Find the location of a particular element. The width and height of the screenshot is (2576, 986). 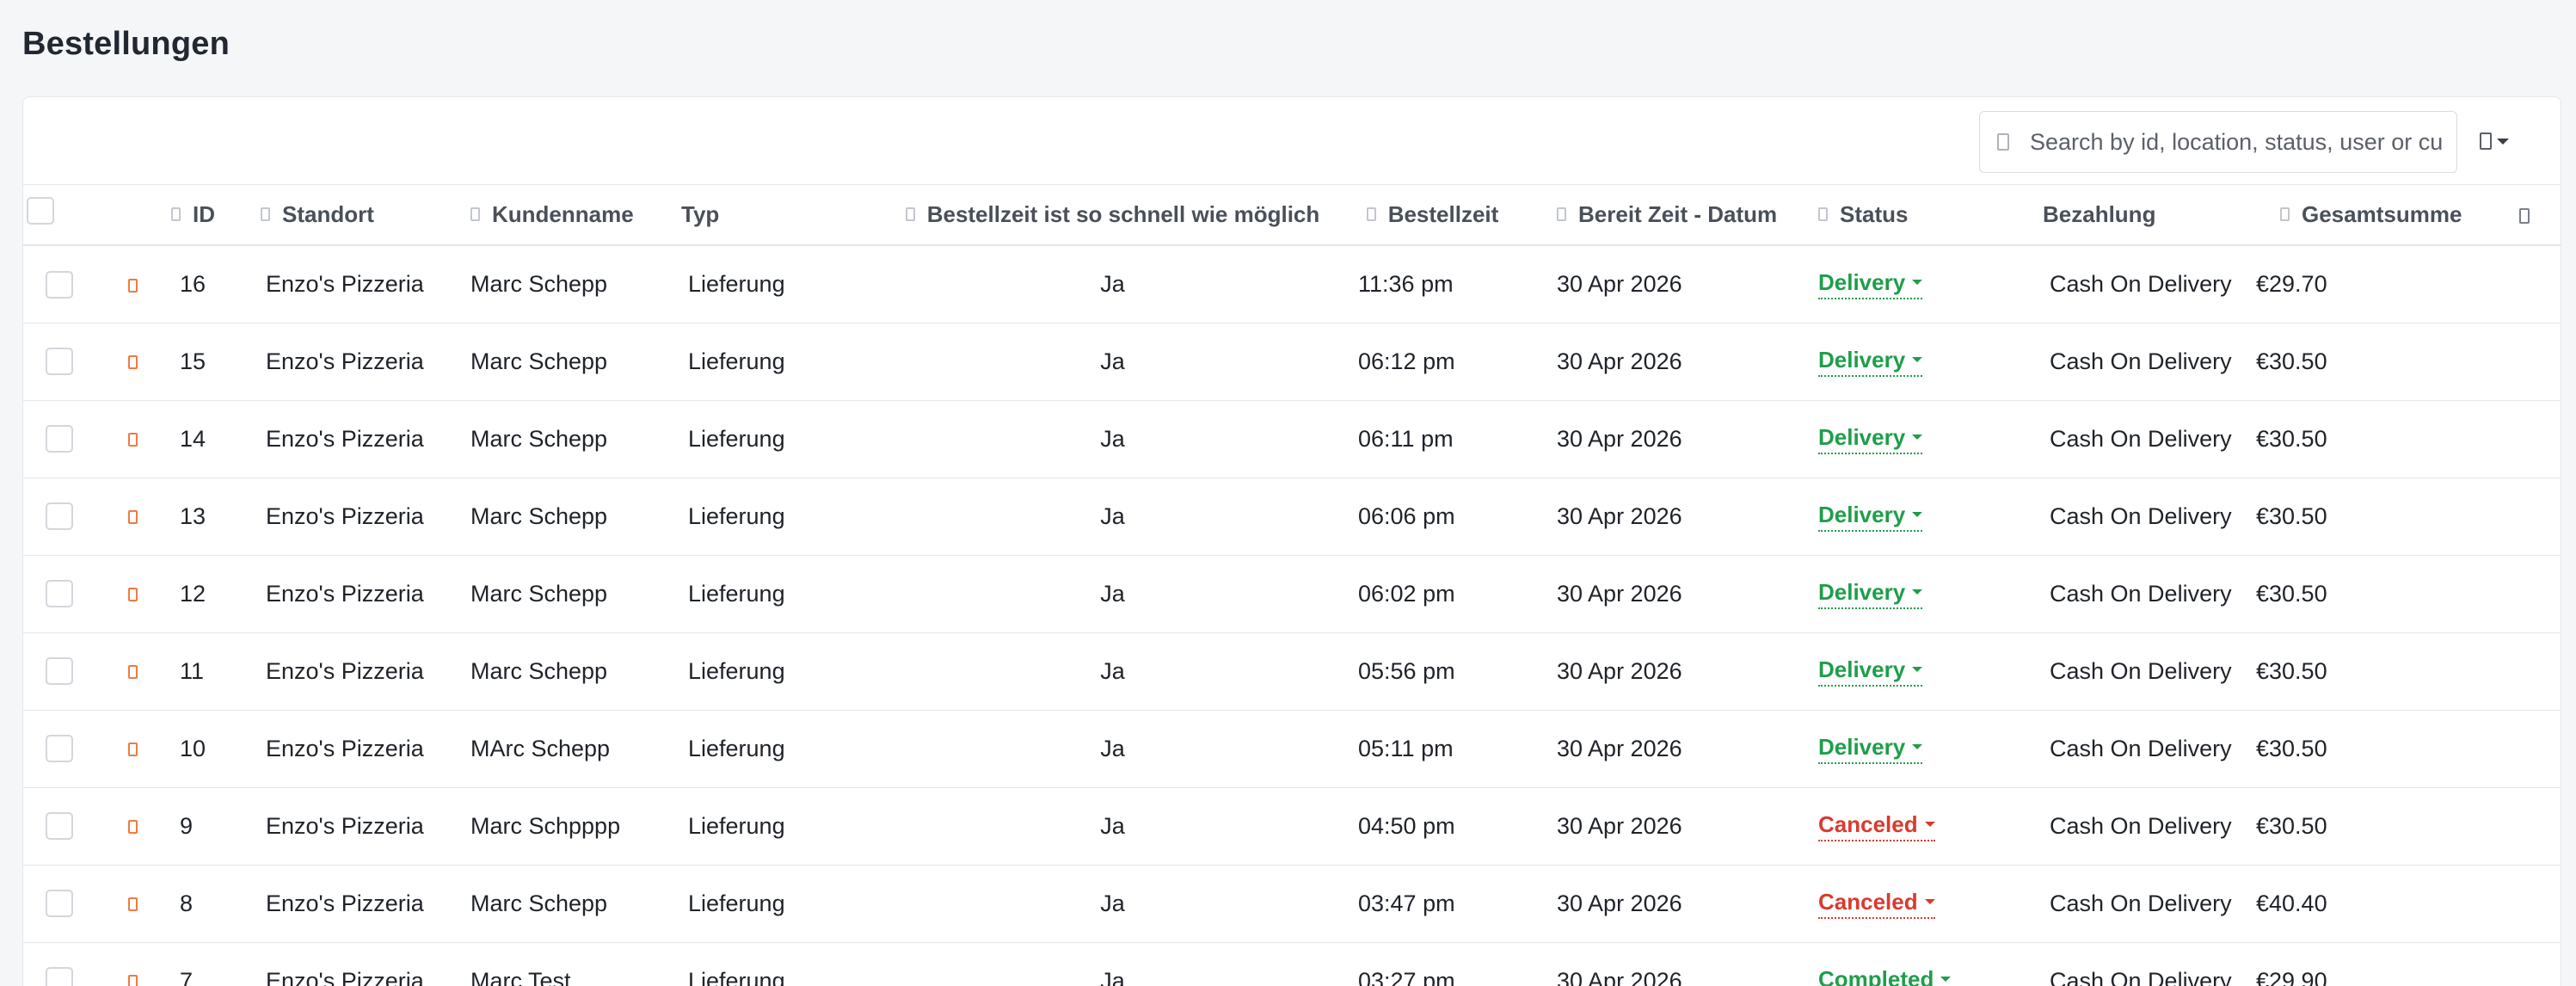

column-settings-cell is located at coordinates (2527, 215).